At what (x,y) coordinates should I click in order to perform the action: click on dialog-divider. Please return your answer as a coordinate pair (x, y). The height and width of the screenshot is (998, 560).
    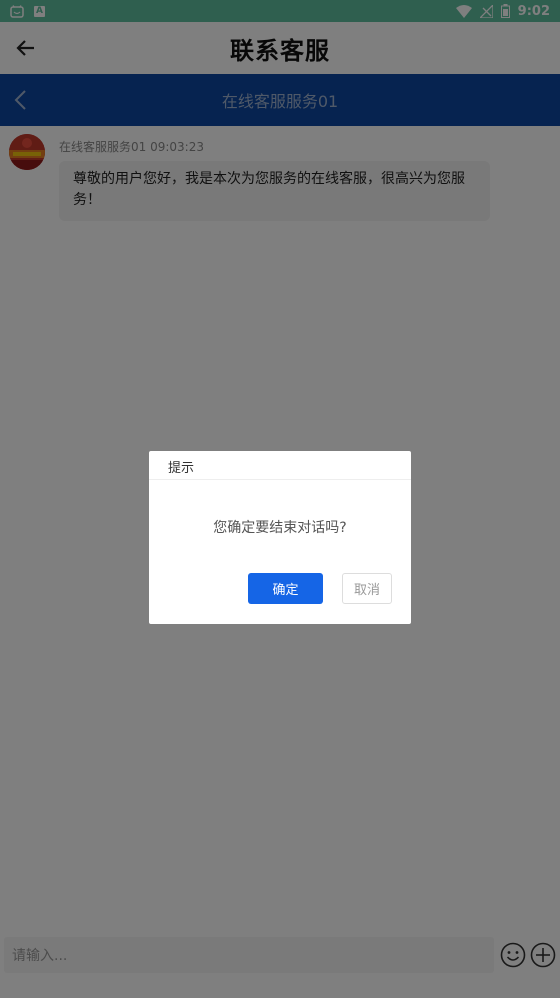
    Looking at the image, I should click on (280, 479).